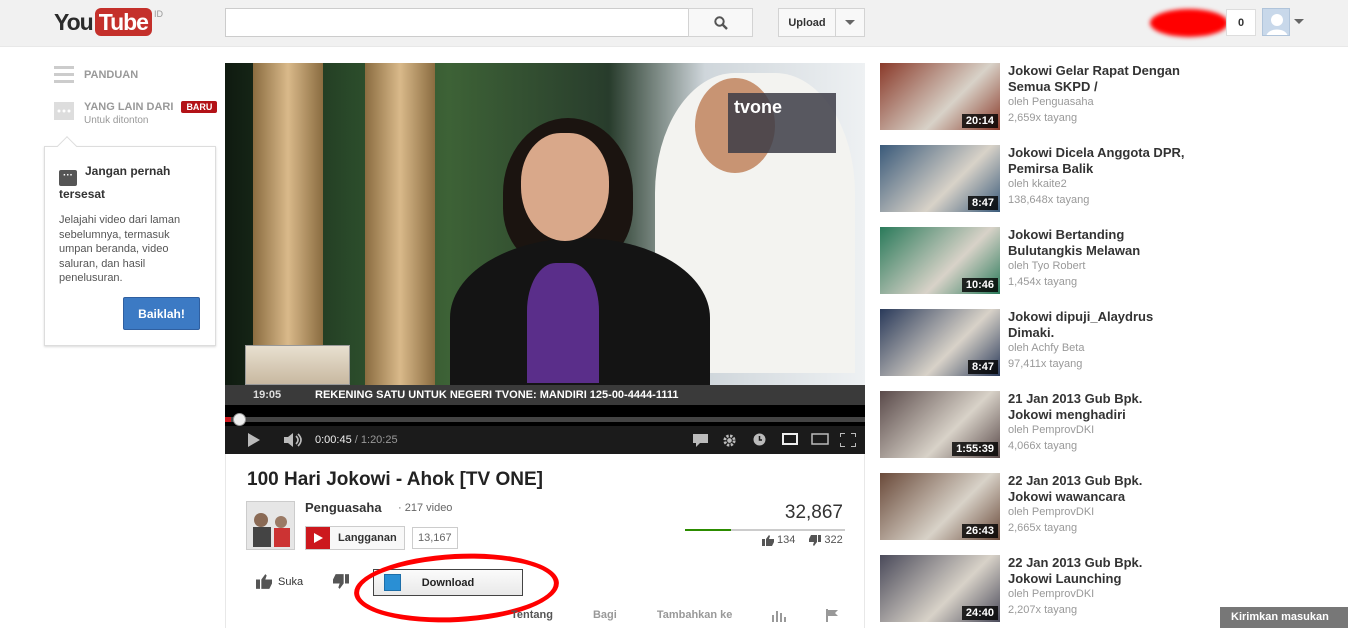 The image size is (1348, 628). I want to click on search-input, so click(456, 22).